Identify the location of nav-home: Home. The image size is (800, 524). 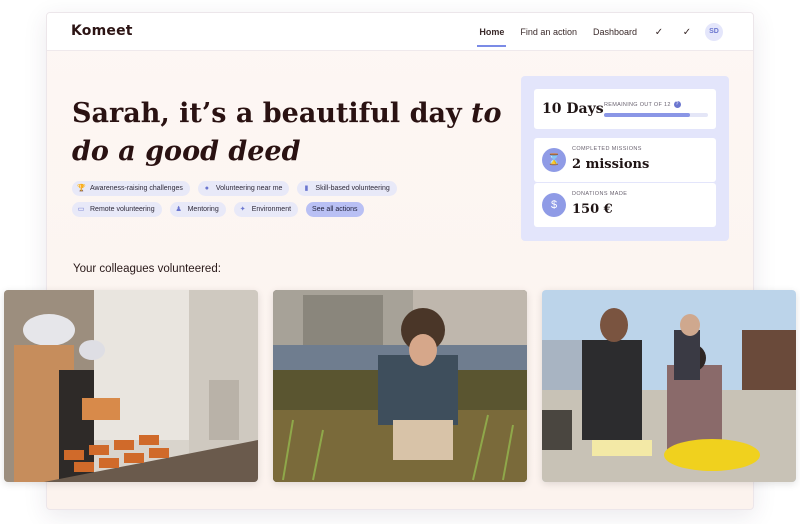
(491, 32).